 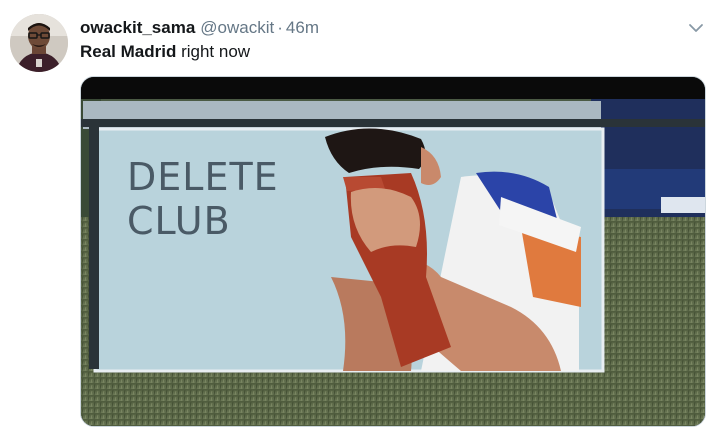 I want to click on media-caption-line1: DELETE, so click(x=203, y=177).